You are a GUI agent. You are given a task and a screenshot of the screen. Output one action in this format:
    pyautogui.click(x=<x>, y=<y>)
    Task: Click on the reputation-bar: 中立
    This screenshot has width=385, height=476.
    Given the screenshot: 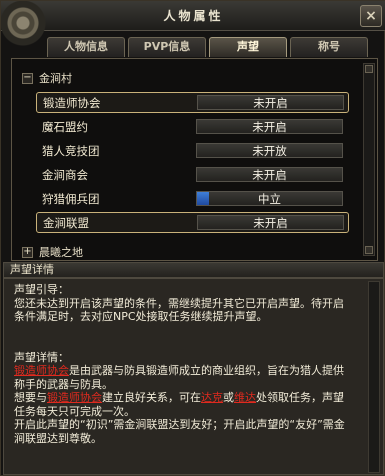 What is the action you would take?
    pyautogui.click(x=269, y=198)
    